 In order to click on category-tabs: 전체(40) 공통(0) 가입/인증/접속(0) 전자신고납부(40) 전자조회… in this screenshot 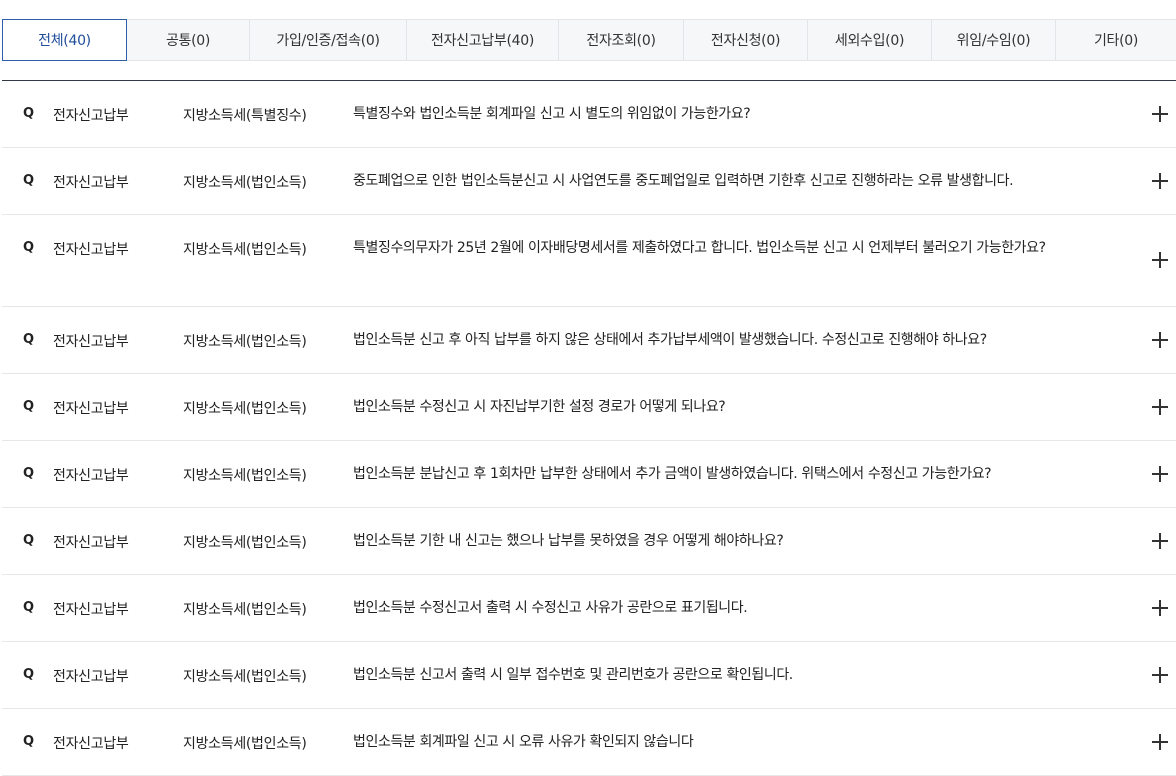, I will do `click(589, 40)`.